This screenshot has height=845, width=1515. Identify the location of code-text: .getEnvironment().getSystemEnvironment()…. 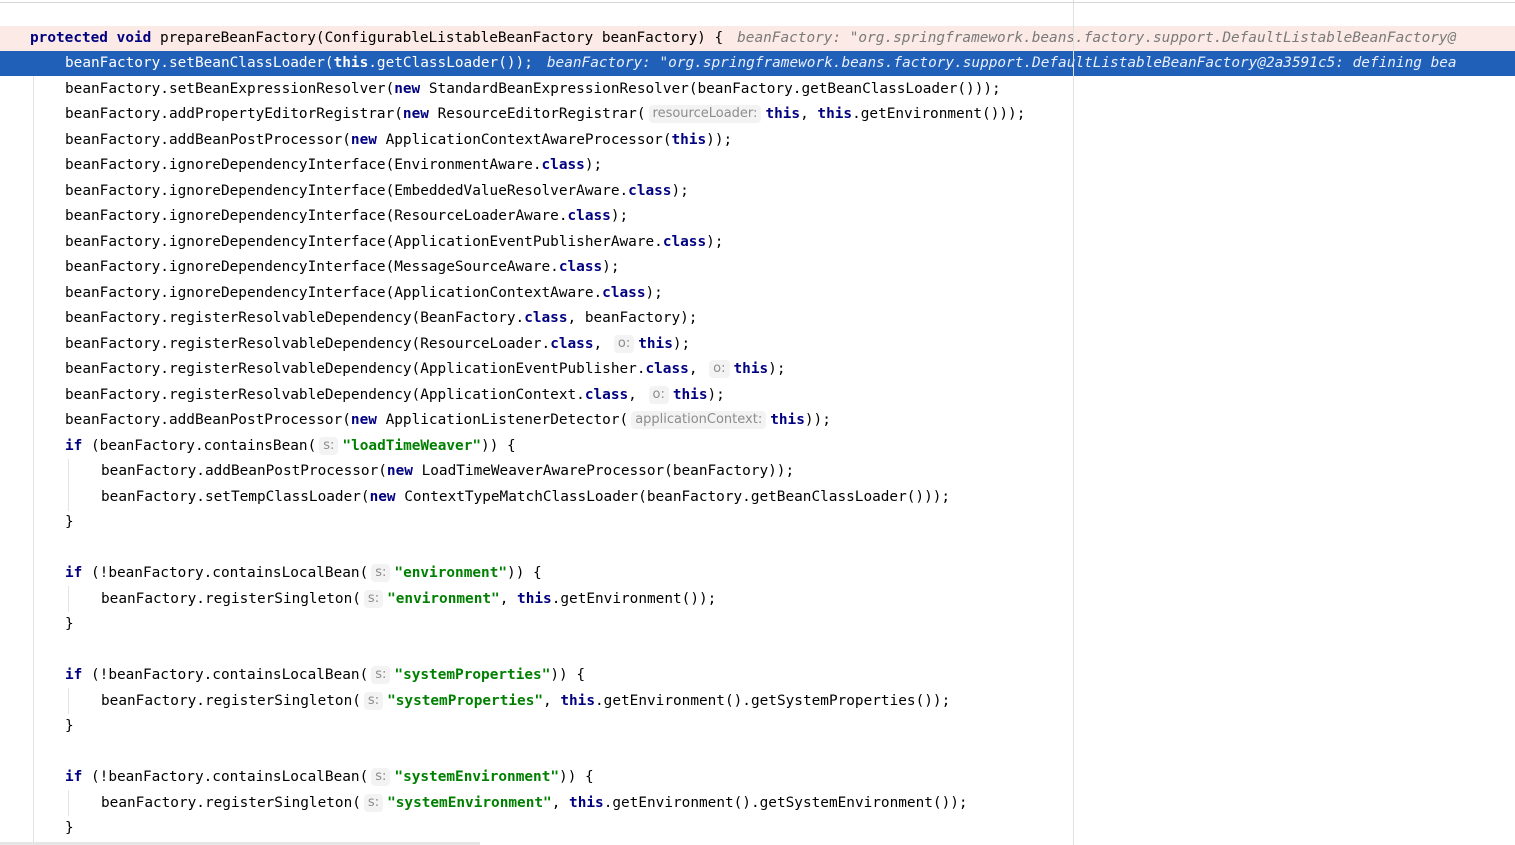
(785, 803).